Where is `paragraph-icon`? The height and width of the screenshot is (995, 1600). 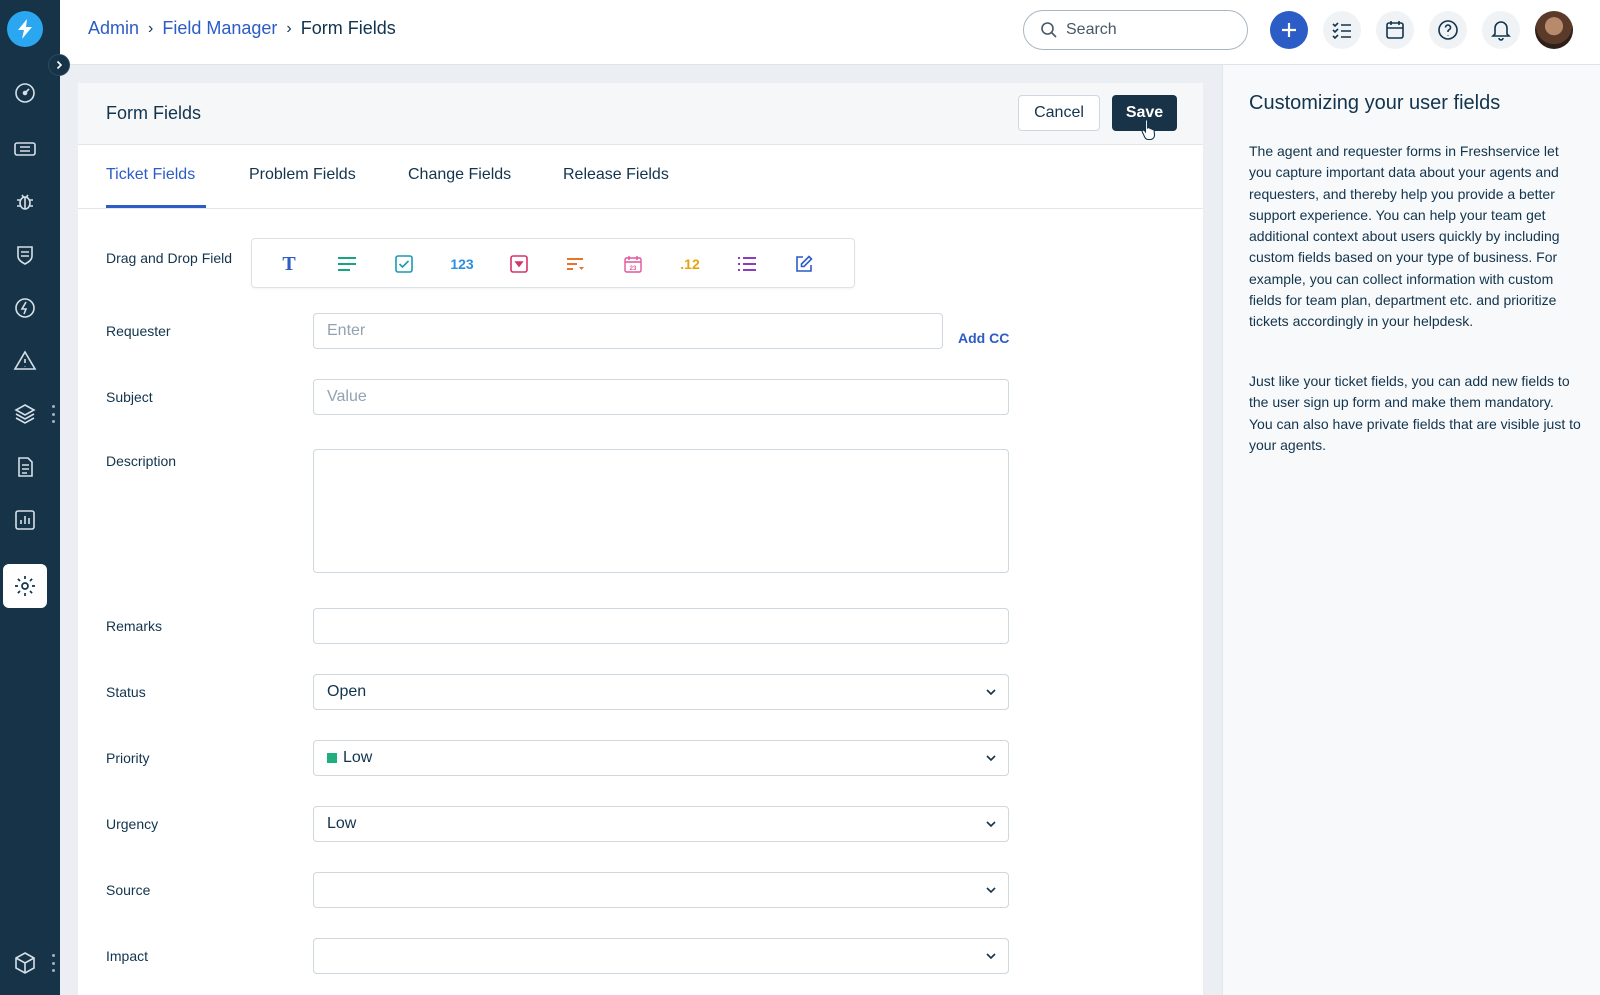
paragraph-icon is located at coordinates (347, 264).